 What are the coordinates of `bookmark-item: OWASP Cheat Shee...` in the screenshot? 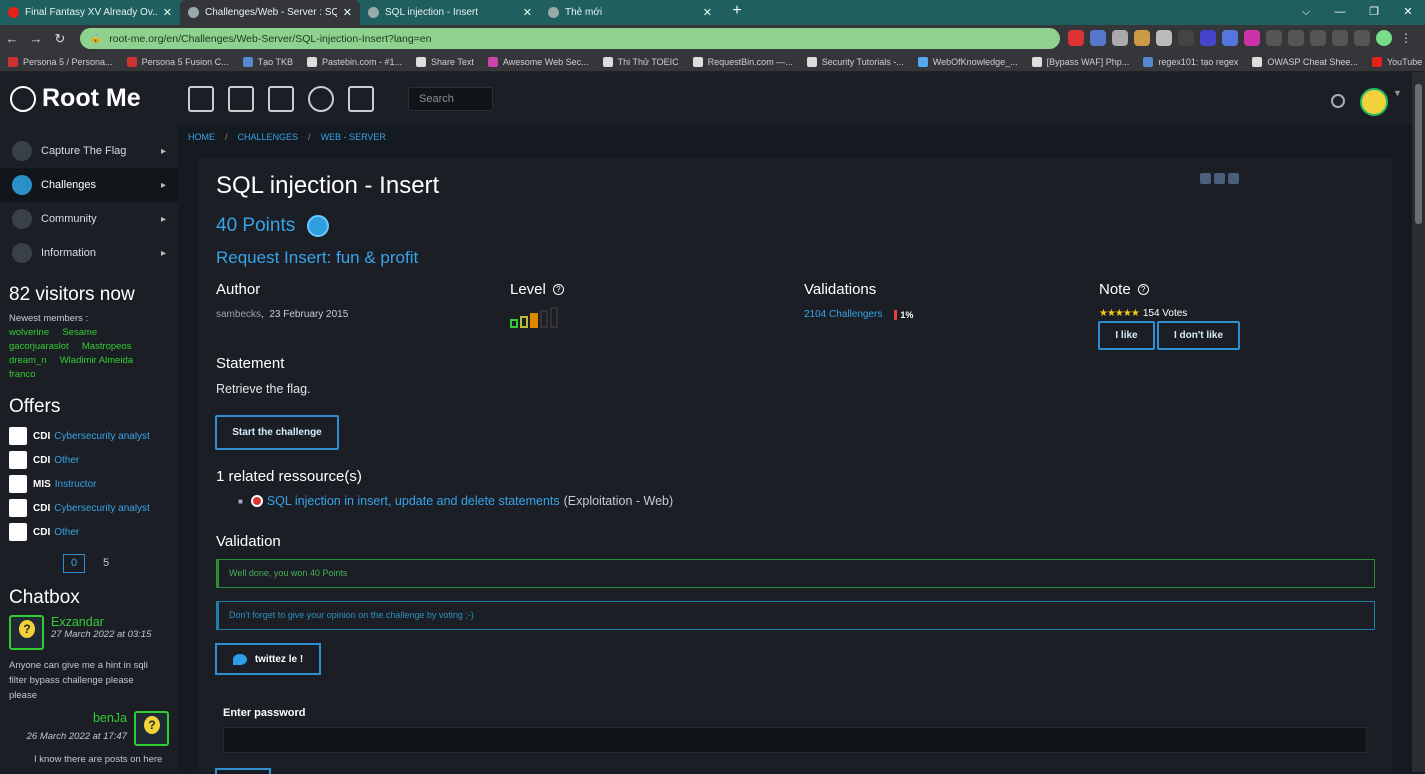 It's located at (1305, 61).